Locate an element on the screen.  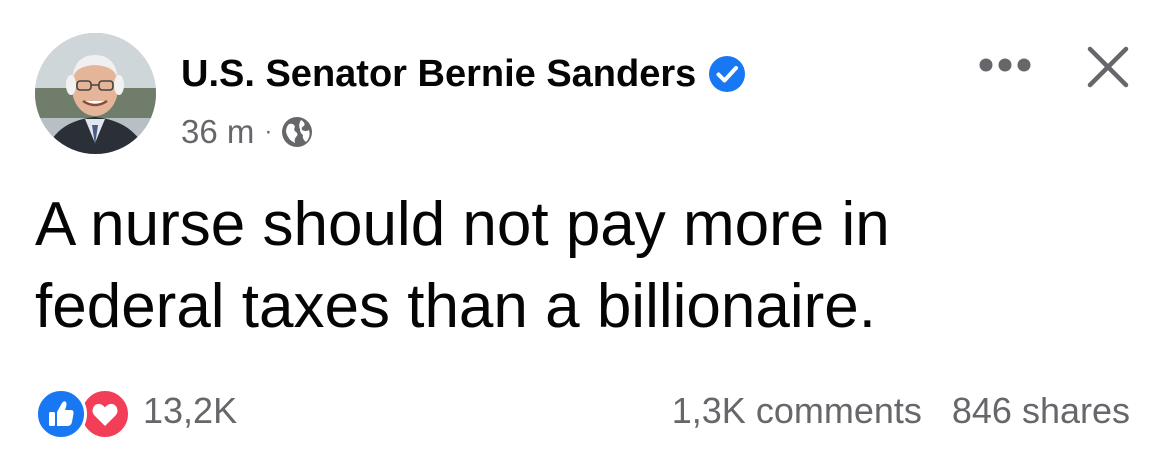
more-icon is located at coordinates (1005, 65).